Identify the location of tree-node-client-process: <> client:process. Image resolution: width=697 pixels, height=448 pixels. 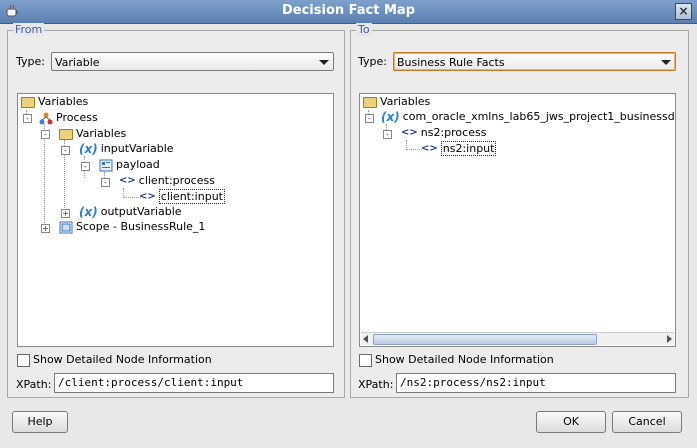
(167, 181).